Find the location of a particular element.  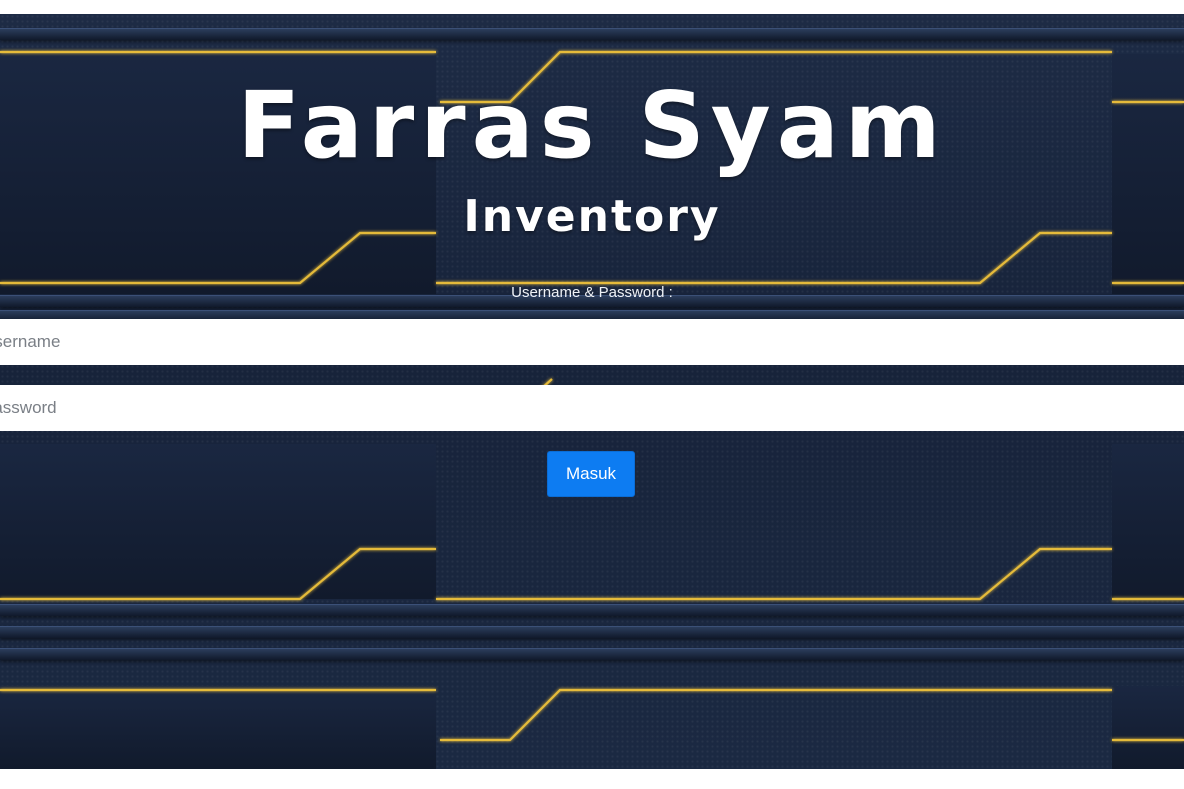

username-input is located at coordinates (592, 342).